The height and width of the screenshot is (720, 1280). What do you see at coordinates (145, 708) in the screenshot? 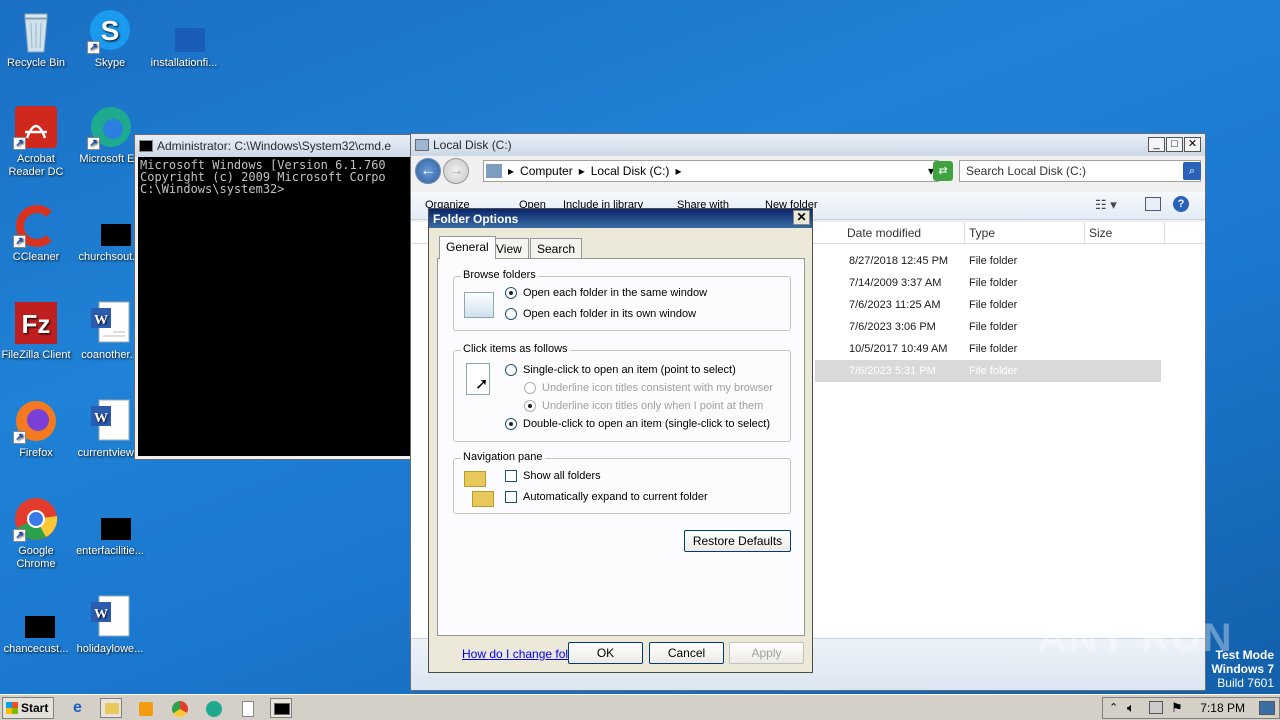
I see `media-player-icon` at bounding box center [145, 708].